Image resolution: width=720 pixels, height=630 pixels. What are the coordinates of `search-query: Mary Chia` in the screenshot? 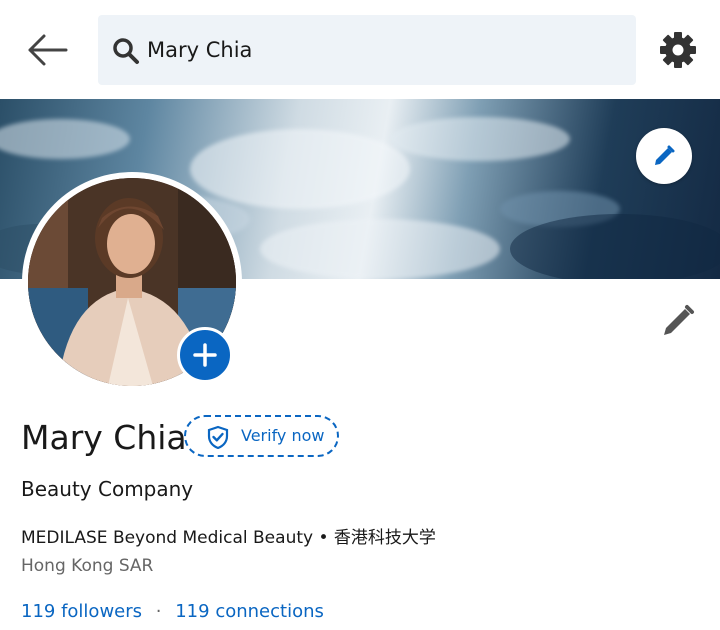 It's located at (200, 50).